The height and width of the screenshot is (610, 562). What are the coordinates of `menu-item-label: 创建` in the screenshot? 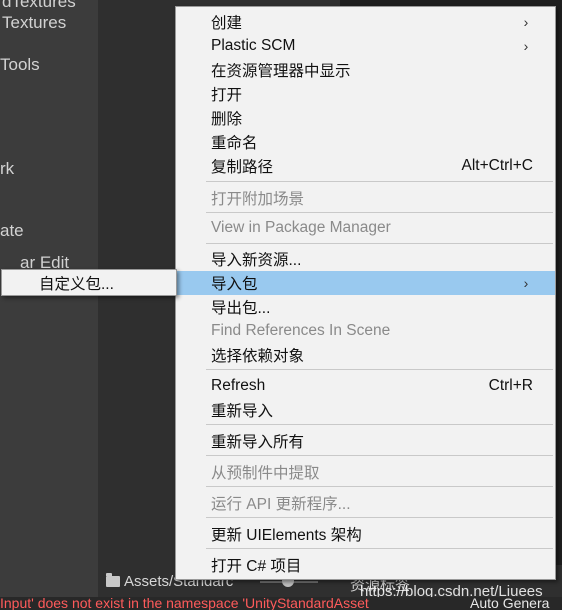 It's located at (227, 23).